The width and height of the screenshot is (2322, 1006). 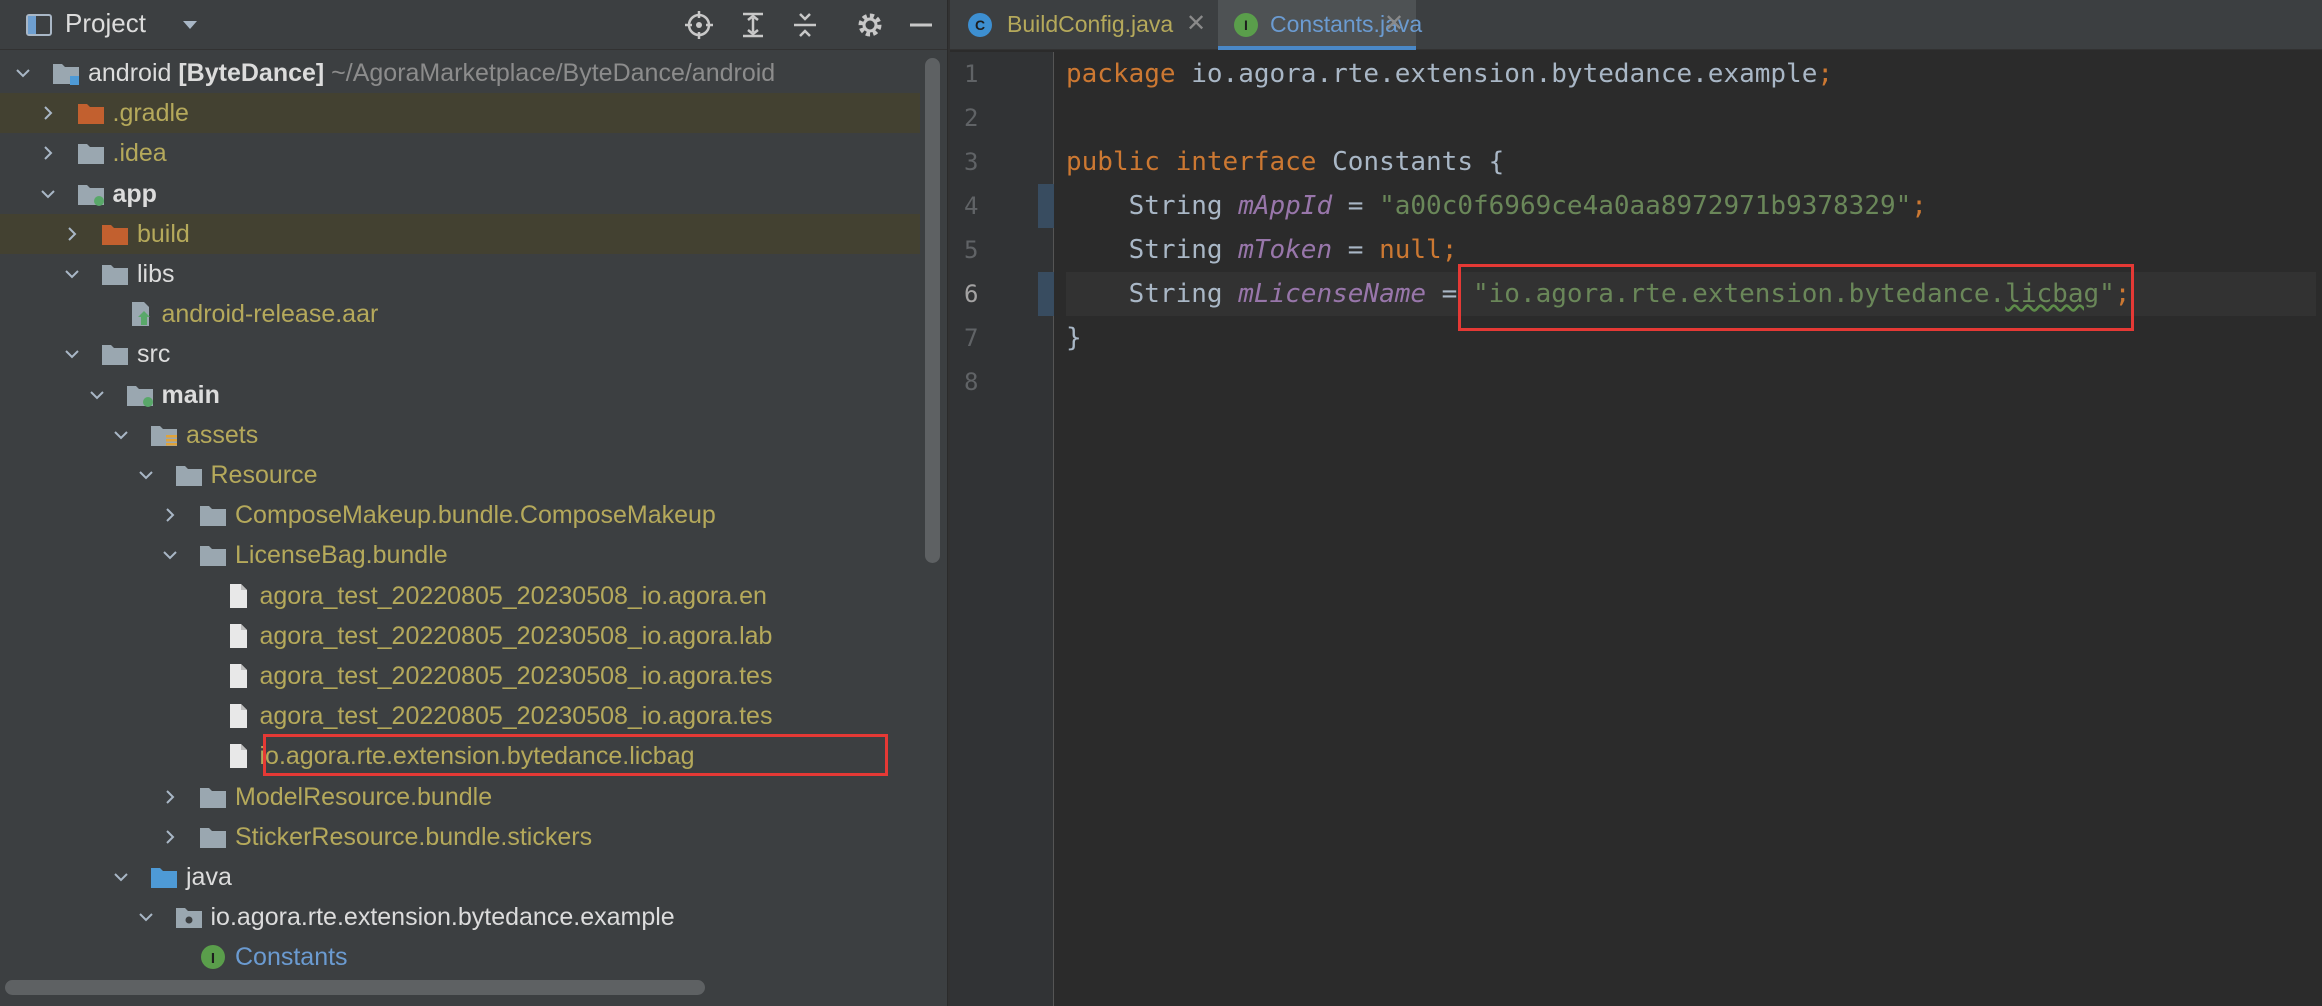 What do you see at coordinates (460, 153) in the screenshot?
I see `tree-row: .idea` at bounding box center [460, 153].